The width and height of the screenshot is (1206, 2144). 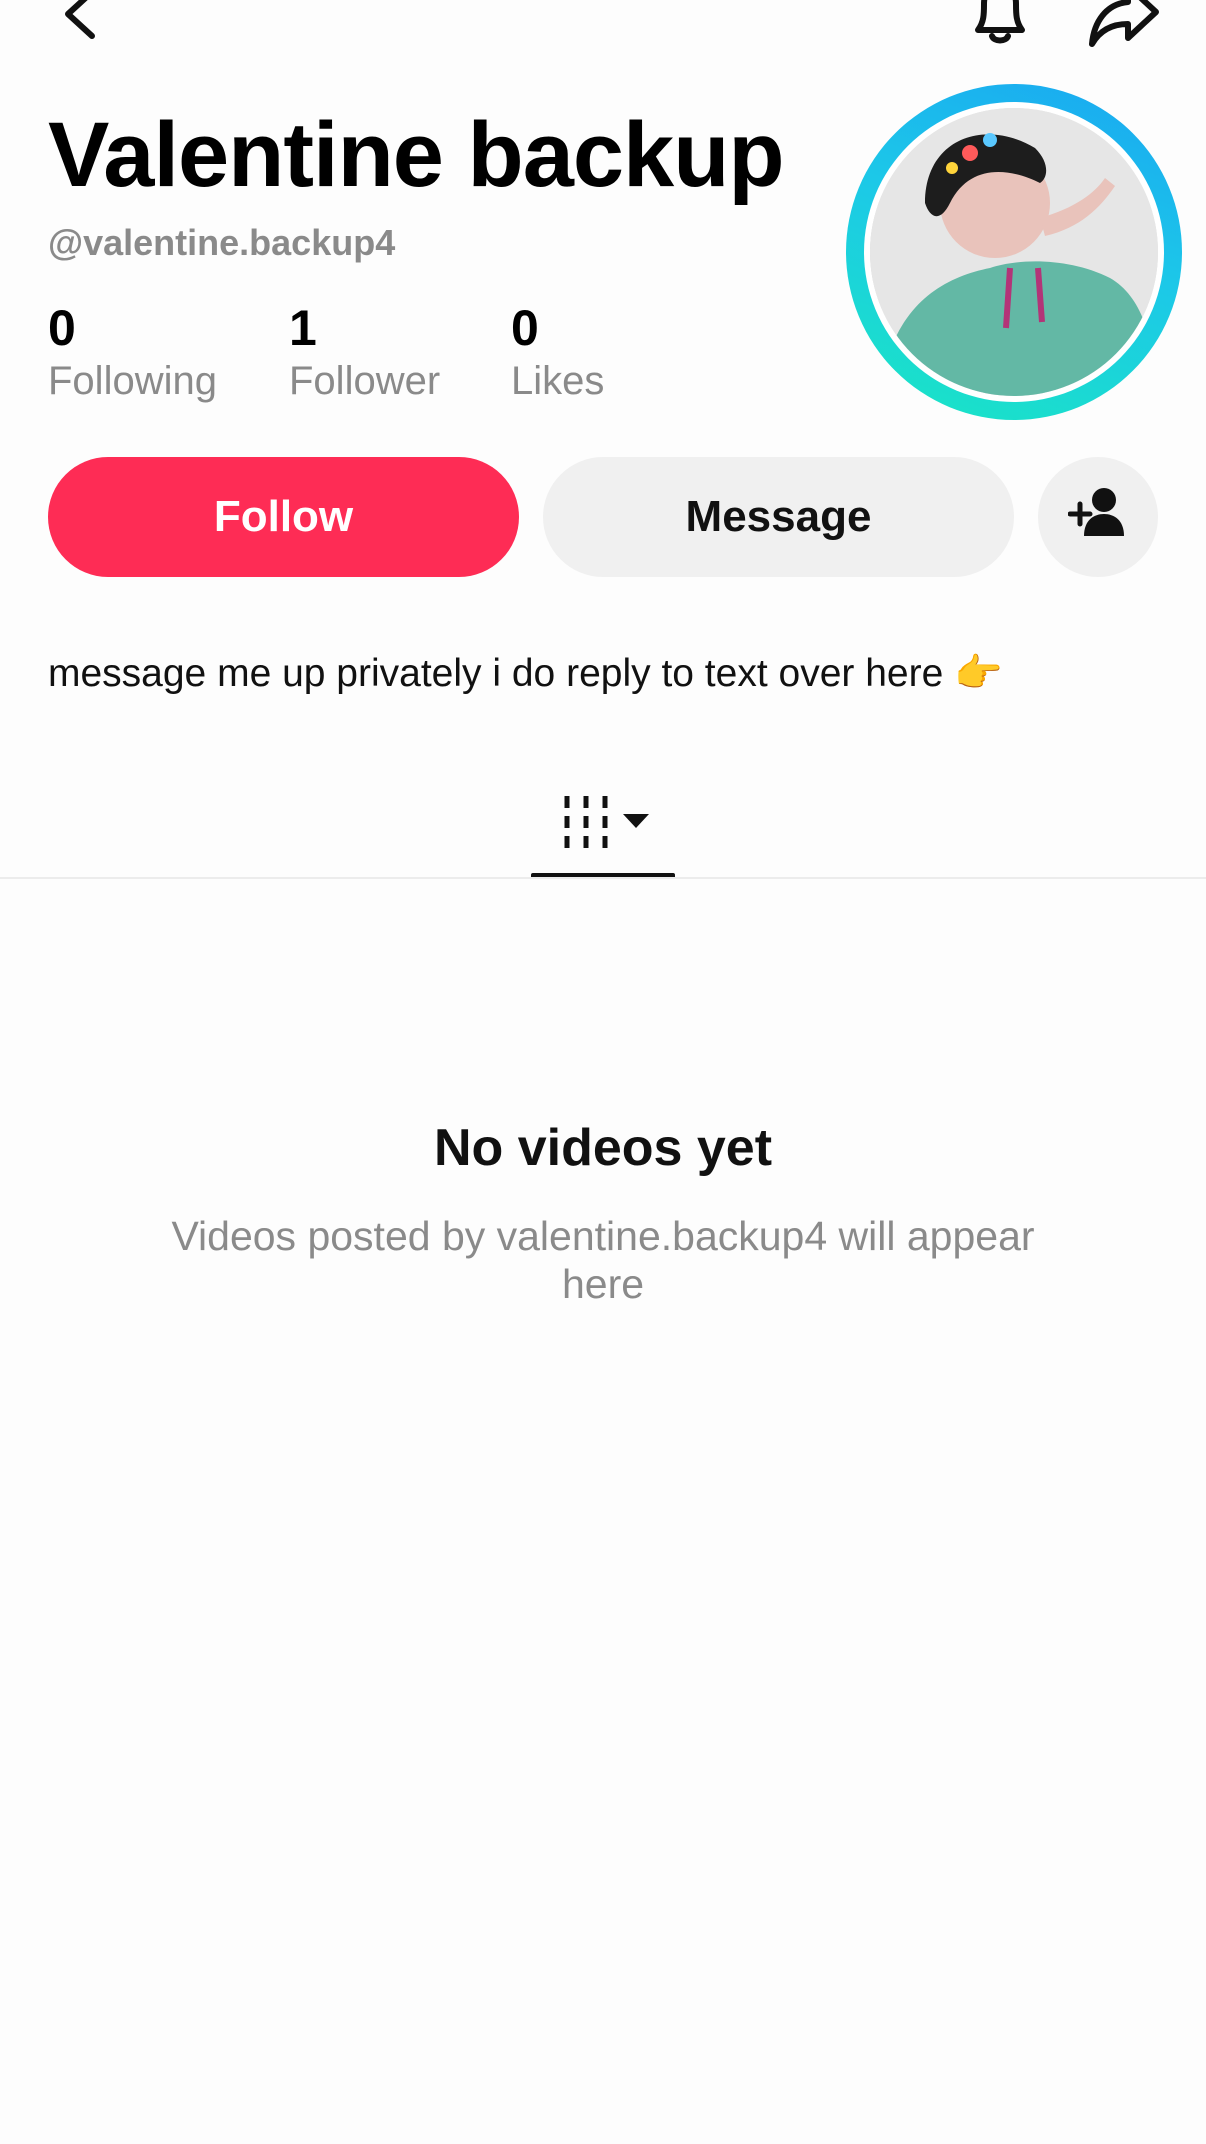 What do you see at coordinates (603, 30) in the screenshot?
I see `top-bar` at bounding box center [603, 30].